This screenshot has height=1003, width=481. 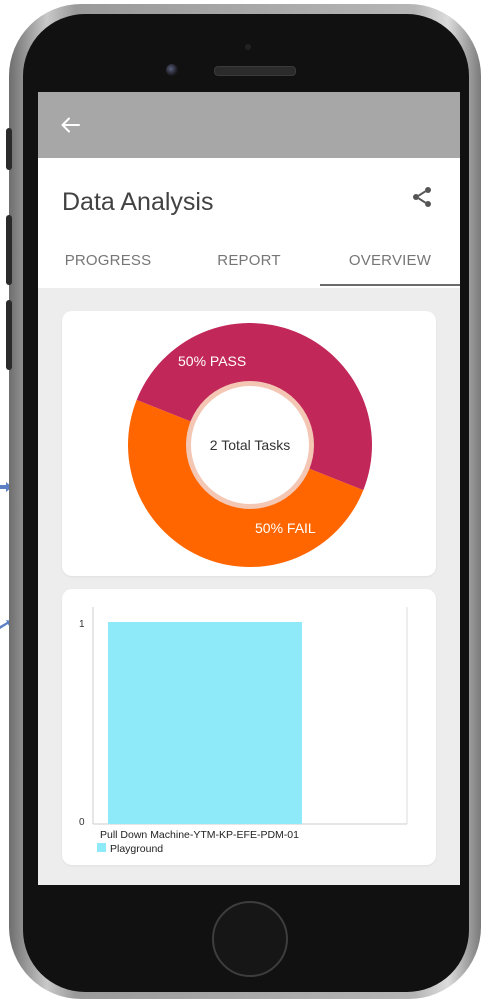 What do you see at coordinates (108, 265) in the screenshot?
I see `tab-progress: PROGRESS` at bounding box center [108, 265].